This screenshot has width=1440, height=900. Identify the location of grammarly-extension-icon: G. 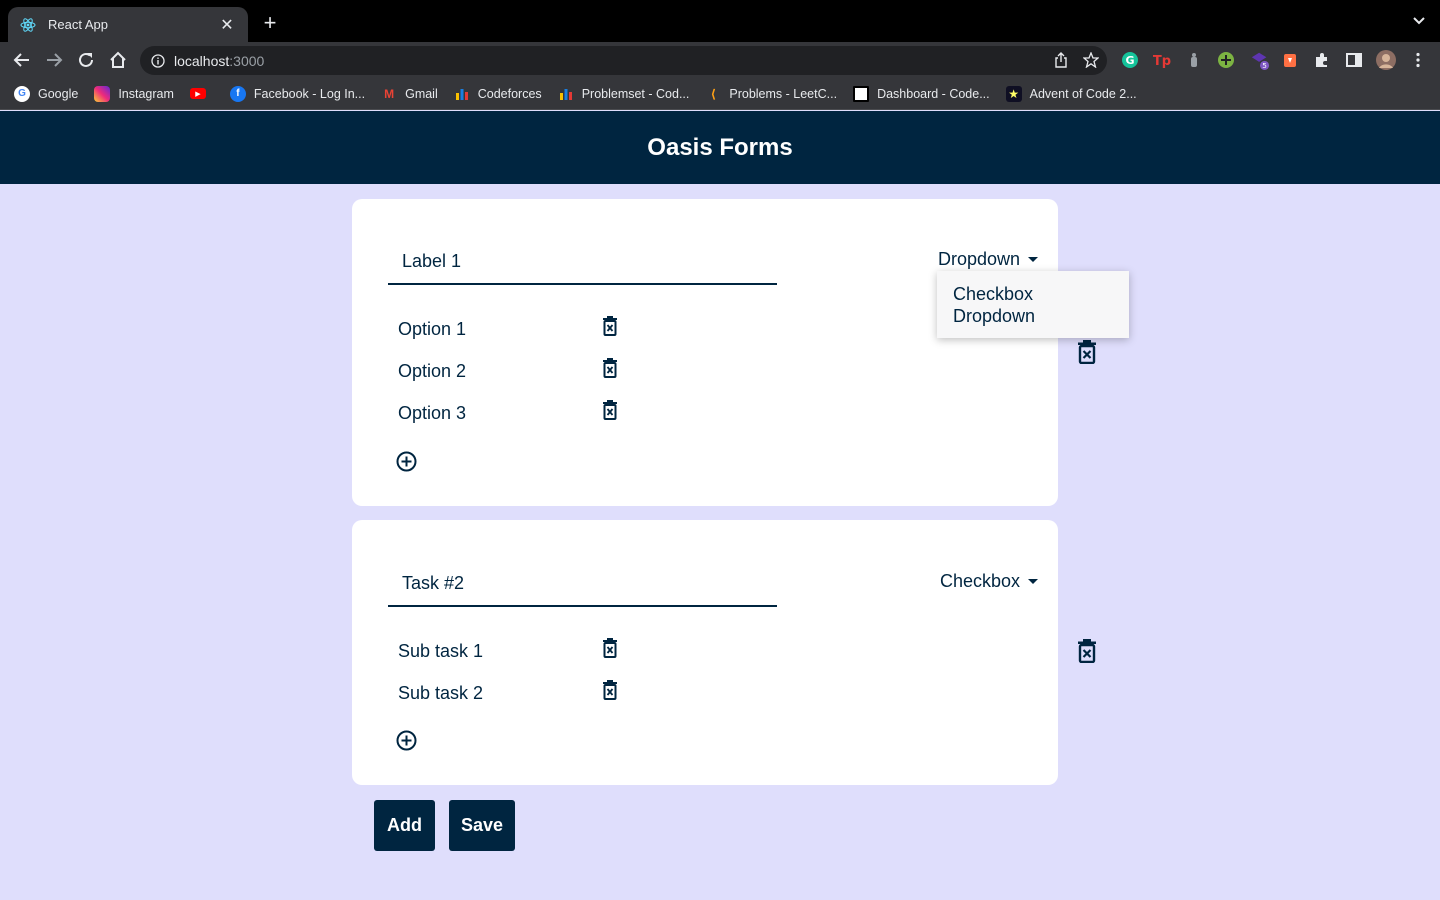
(1130, 60).